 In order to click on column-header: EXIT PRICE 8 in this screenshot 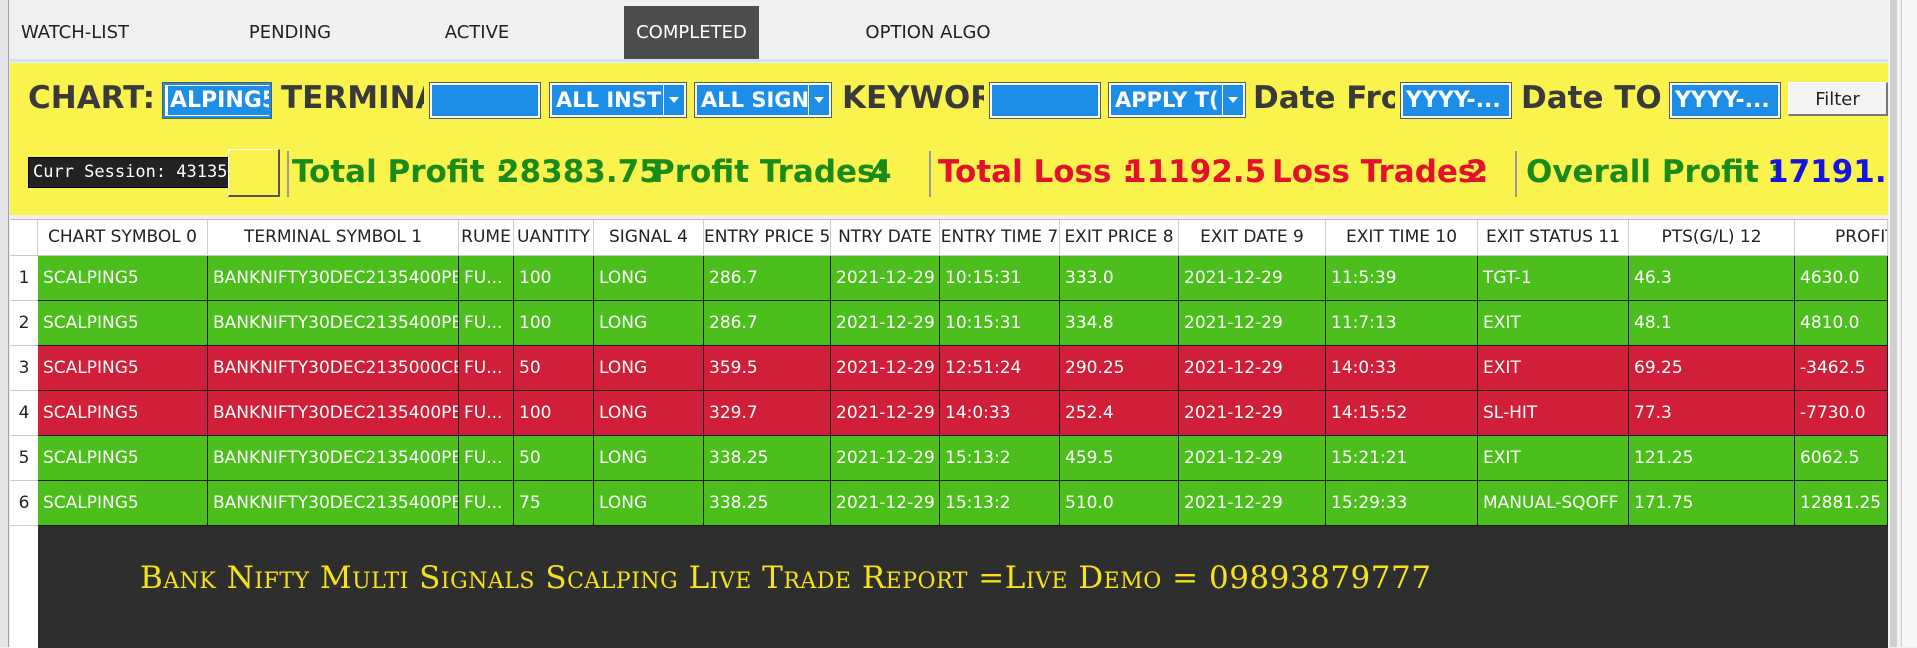, I will do `click(1119, 237)`.